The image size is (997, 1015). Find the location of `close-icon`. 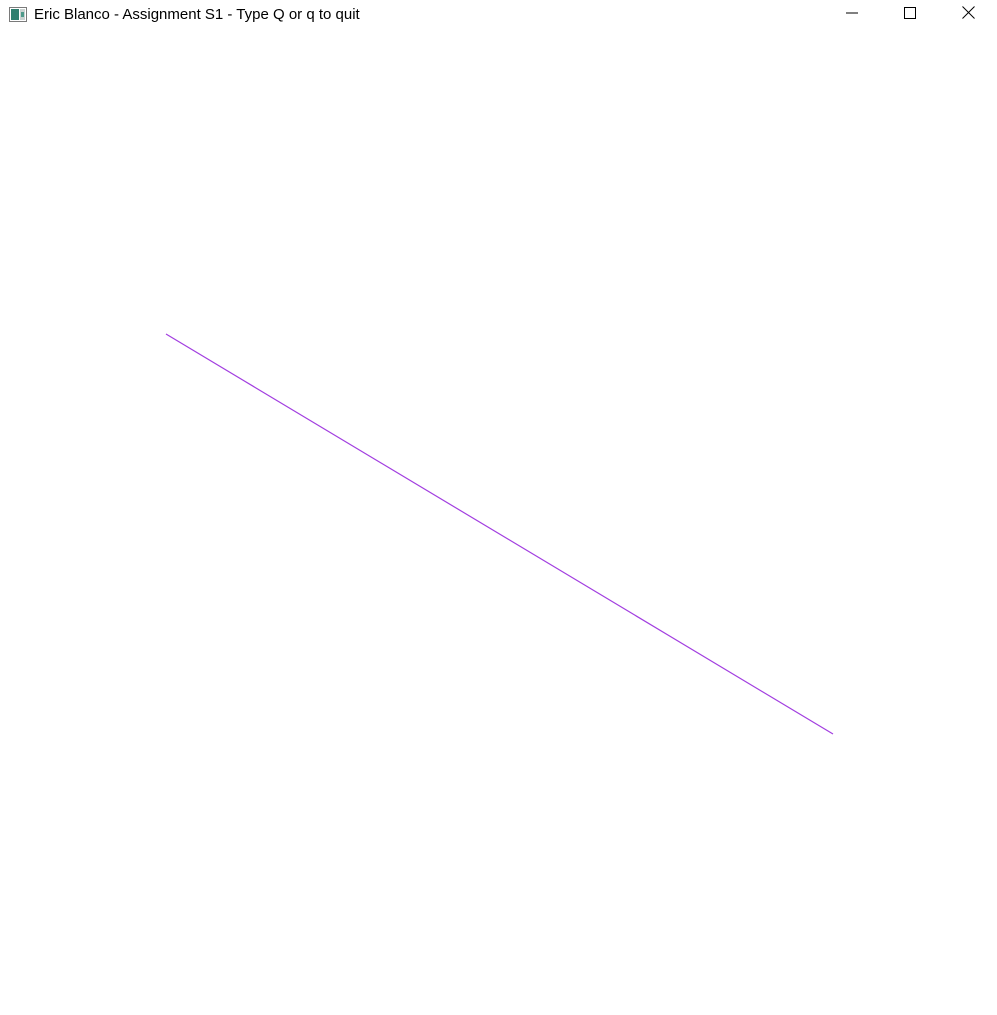

close-icon is located at coordinates (968, 15).